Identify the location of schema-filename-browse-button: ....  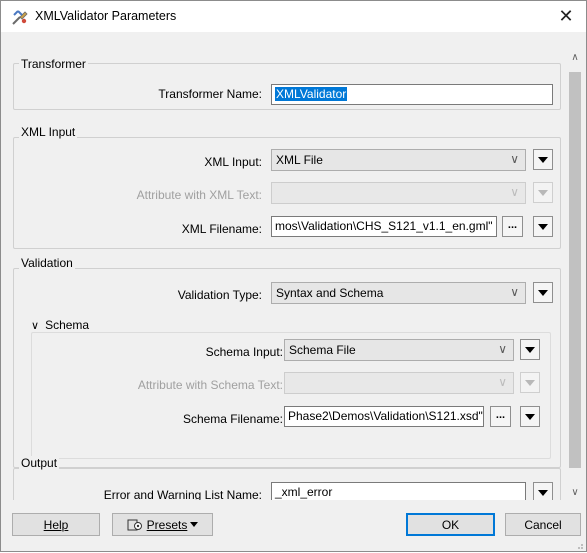
(500, 416).